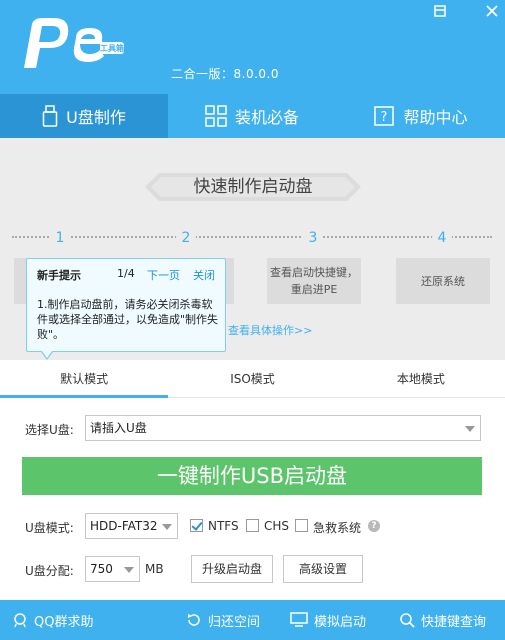 This screenshot has width=505, height=640. Describe the element at coordinates (252, 476) in the screenshot. I see `make-usb-boot-button: 一键制作USB启动盘` at that location.